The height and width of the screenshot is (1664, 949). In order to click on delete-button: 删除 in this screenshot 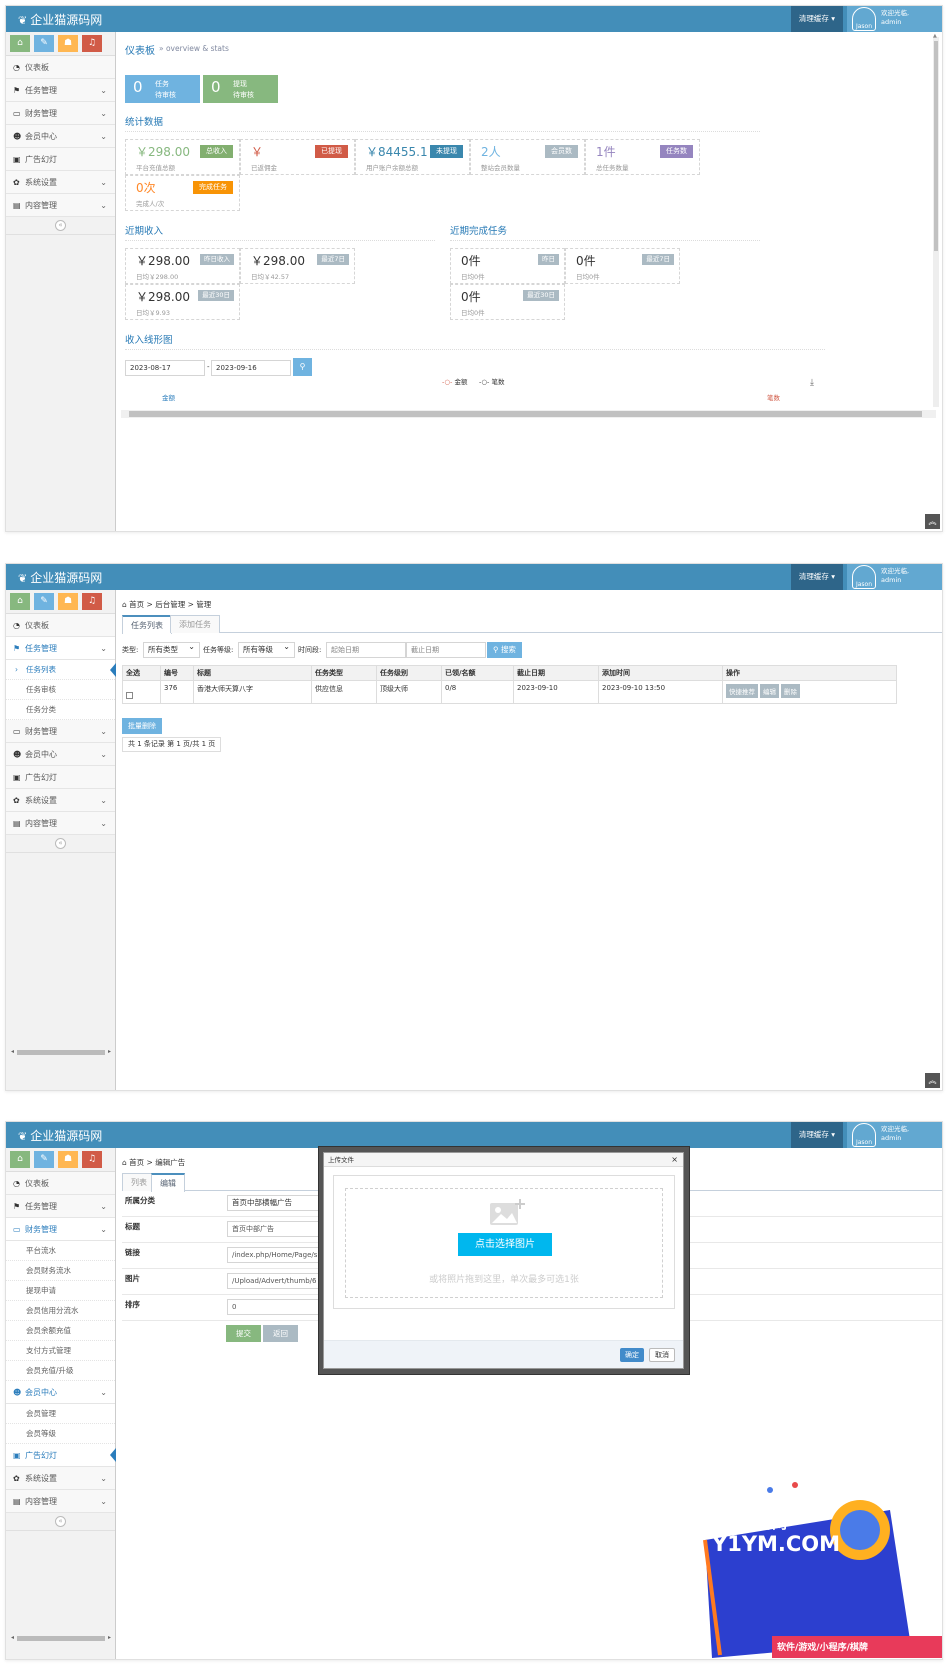, I will do `click(790, 691)`.